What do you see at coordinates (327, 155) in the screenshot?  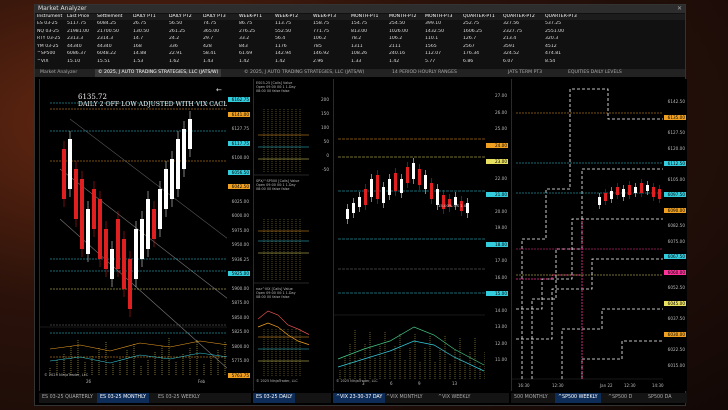 I see `scale-label: 0` at bounding box center [327, 155].